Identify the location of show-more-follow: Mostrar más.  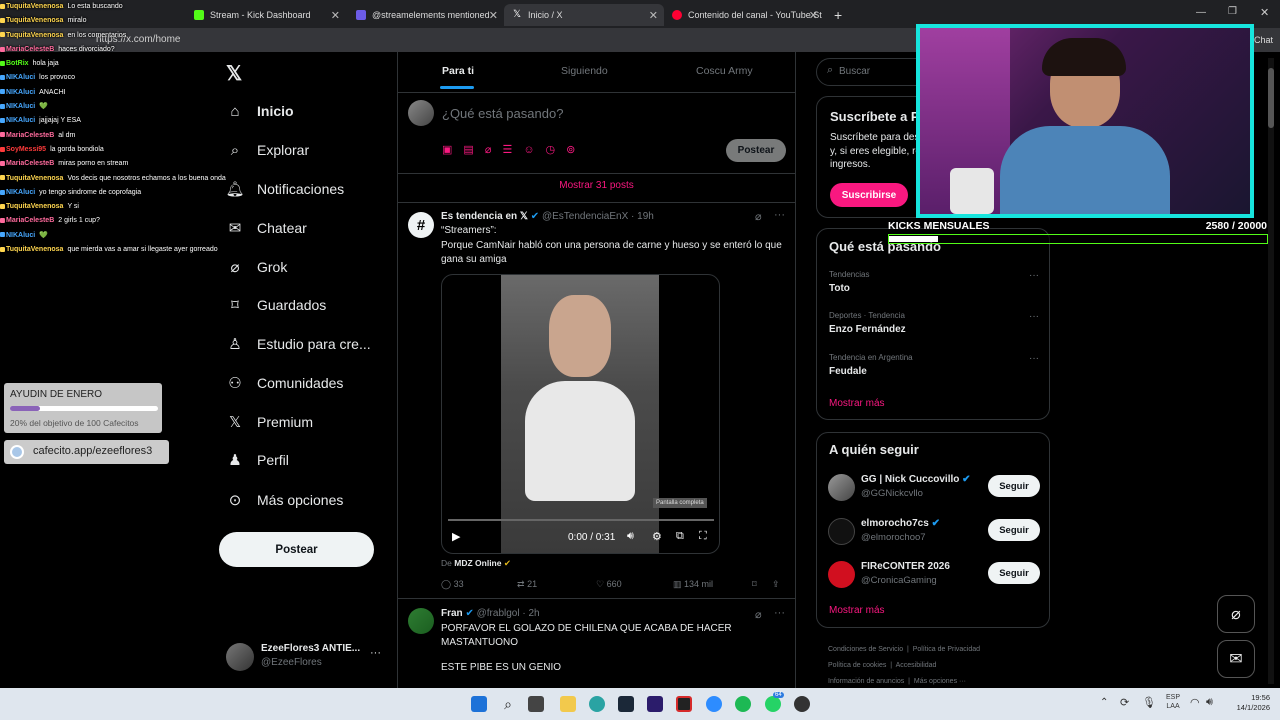
(857, 610).